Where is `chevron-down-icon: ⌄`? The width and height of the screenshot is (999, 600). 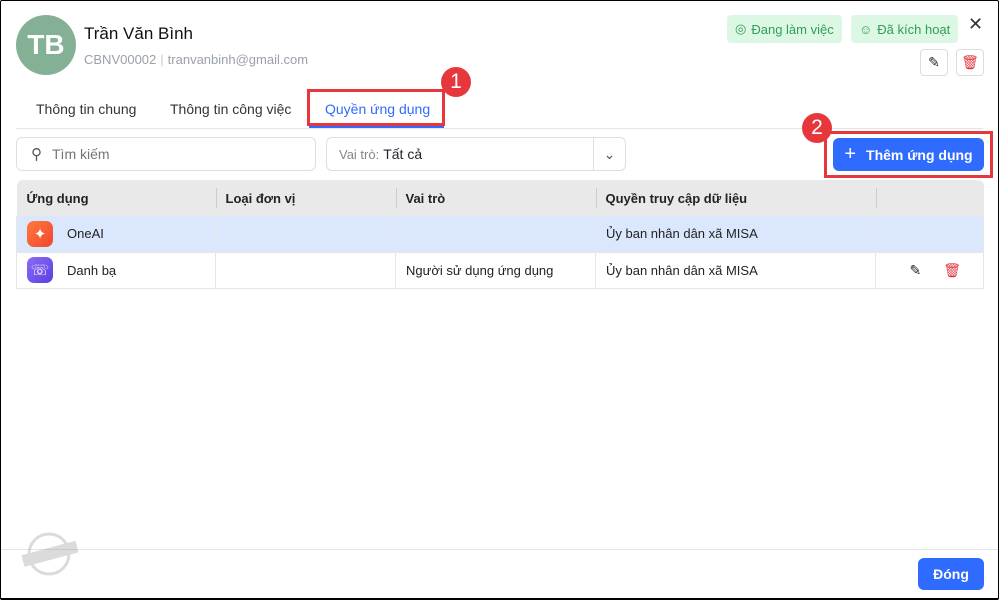
chevron-down-icon: ⌄ is located at coordinates (609, 154).